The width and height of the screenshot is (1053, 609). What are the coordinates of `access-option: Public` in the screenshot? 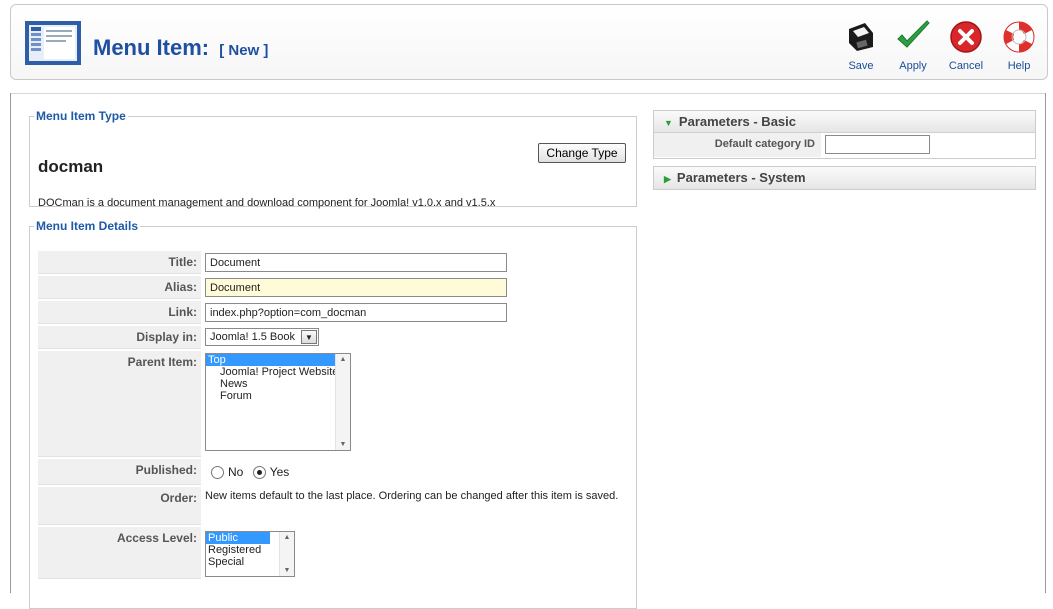 It's located at (238, 538).